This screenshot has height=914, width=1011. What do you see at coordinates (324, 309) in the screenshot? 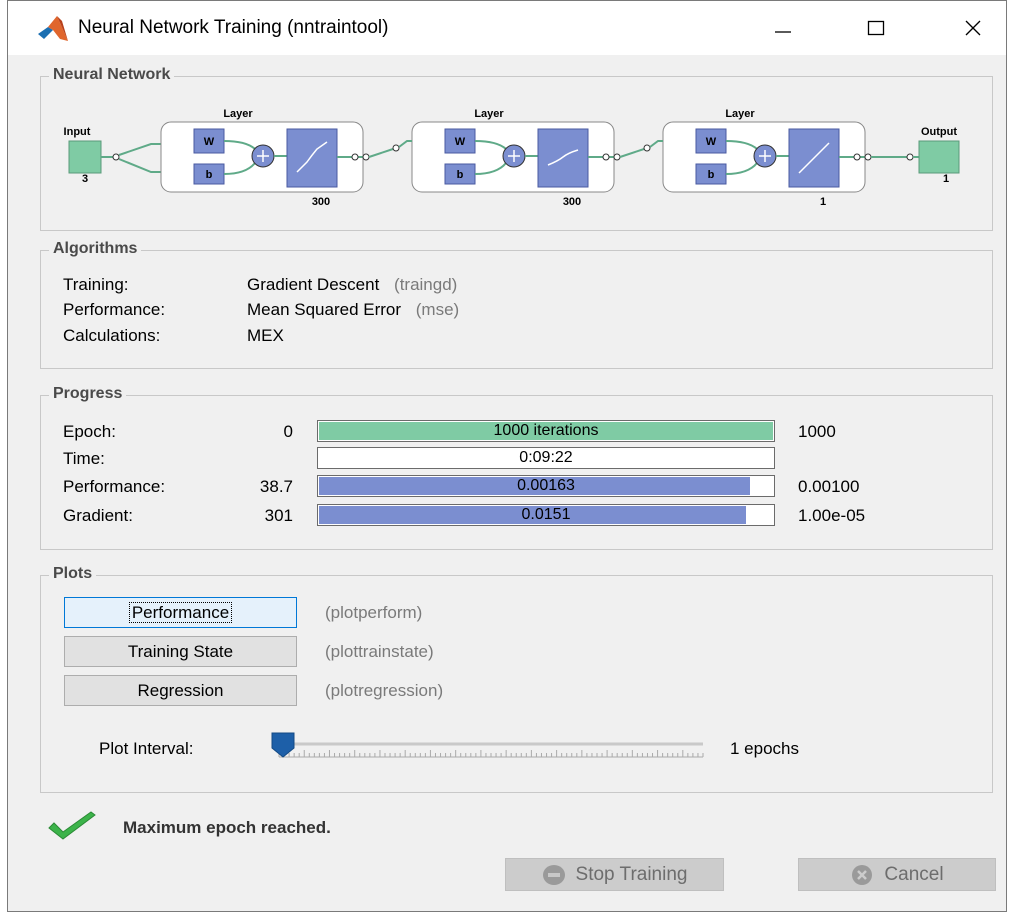
I see `algo-performance-value: Mean Squared Error` at bounding box center [324, 309].